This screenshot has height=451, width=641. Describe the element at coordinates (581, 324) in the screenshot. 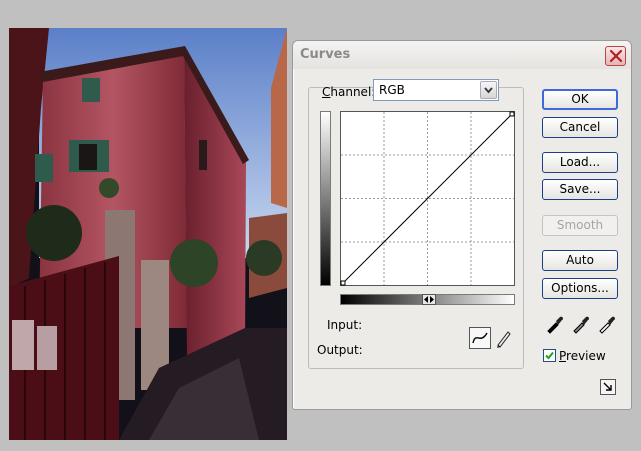

I see `gray-point-eyedropper-icon` at that location.